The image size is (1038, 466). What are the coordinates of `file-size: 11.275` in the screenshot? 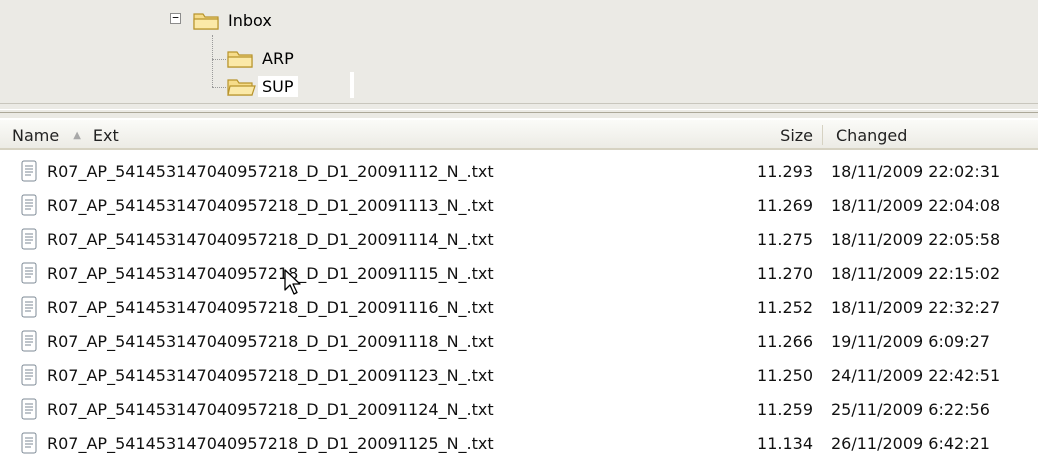 It's located at (785, 239).